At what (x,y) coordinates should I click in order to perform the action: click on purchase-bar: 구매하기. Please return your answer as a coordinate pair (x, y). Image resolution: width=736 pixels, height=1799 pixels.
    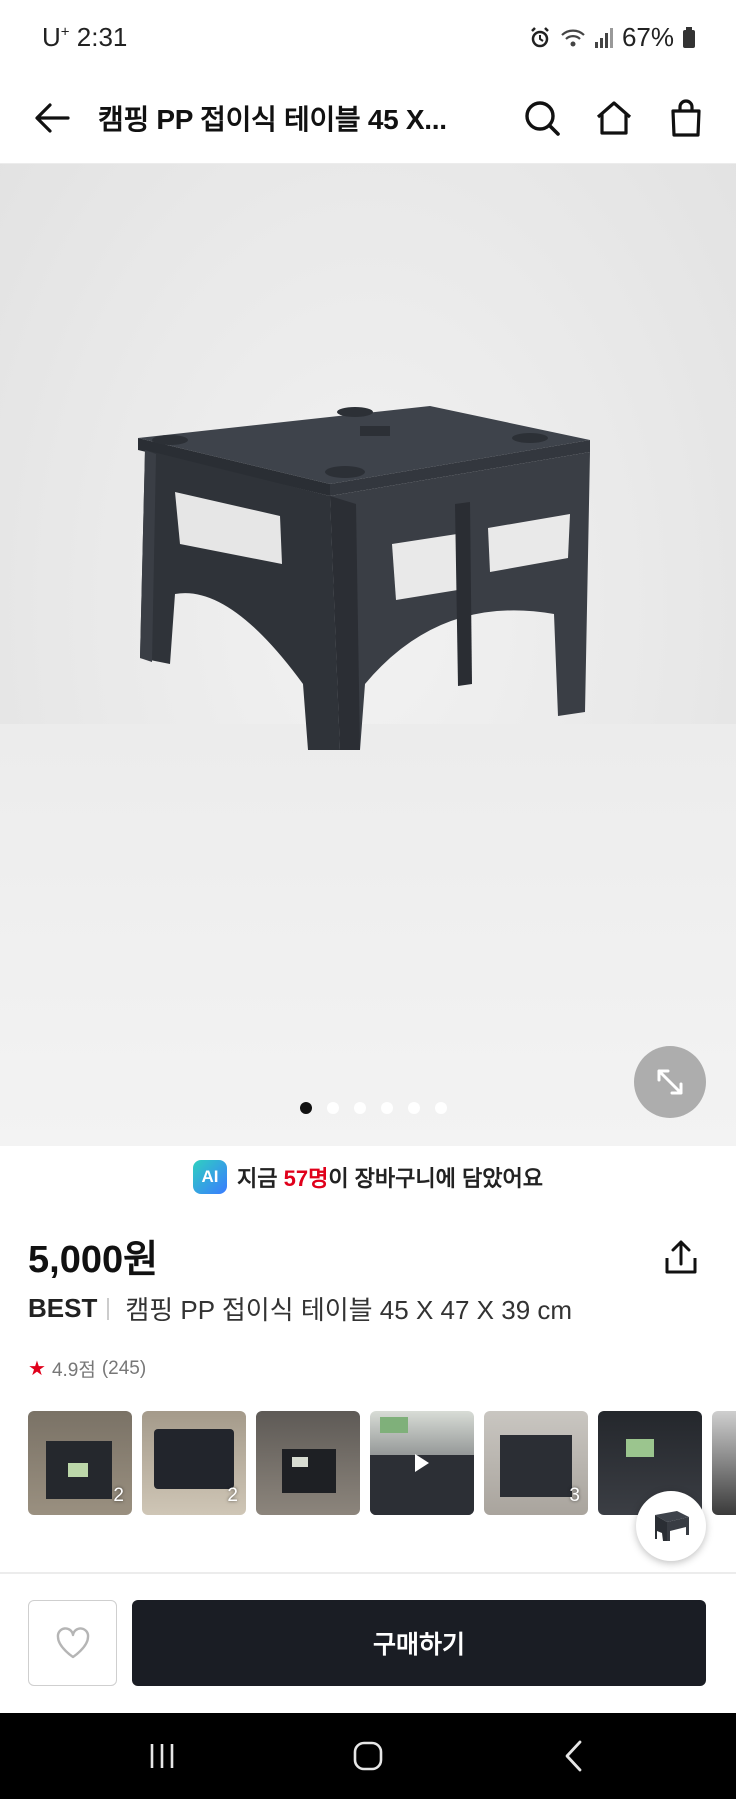
    Looking at the image, I should click on (368, 1649).